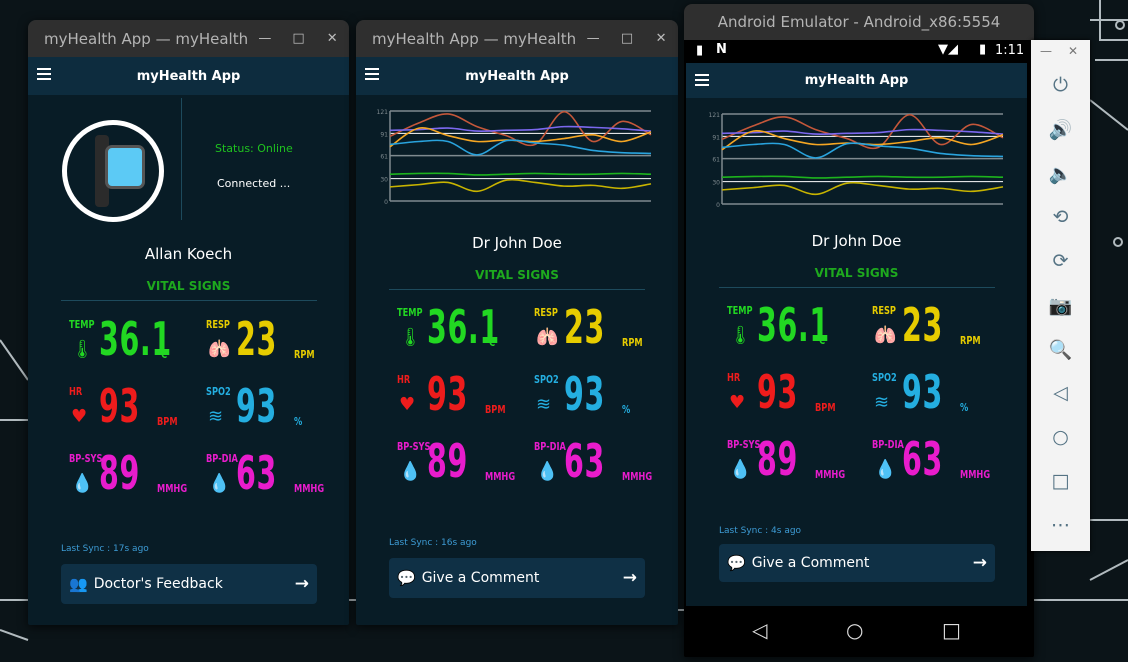 This screenshot has height=662, width=1128. Describe the element at coordinates (105, 549) in the screenshot. I see `last-sync: Last Sync : 17s ago` at that location.